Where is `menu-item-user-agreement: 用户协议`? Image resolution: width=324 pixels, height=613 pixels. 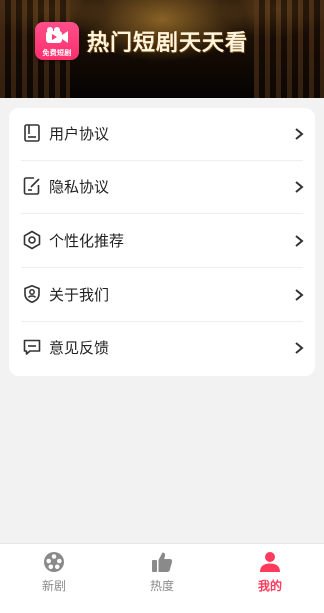
menu-item-user-agreement: 用户协议 is located at coordinates (162, 134).